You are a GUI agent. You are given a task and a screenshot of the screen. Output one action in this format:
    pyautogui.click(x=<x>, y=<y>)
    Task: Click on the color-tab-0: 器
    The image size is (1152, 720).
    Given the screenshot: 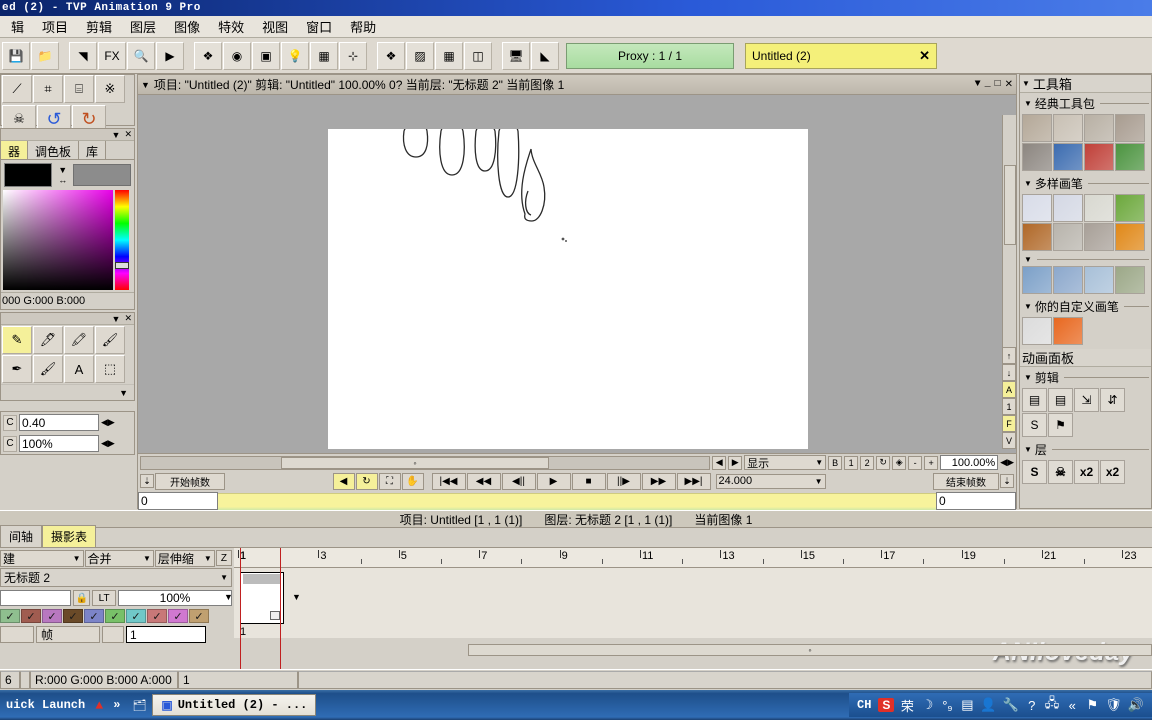 What is the action you would take?
    pyautogui.click(x=15, y=150)
    